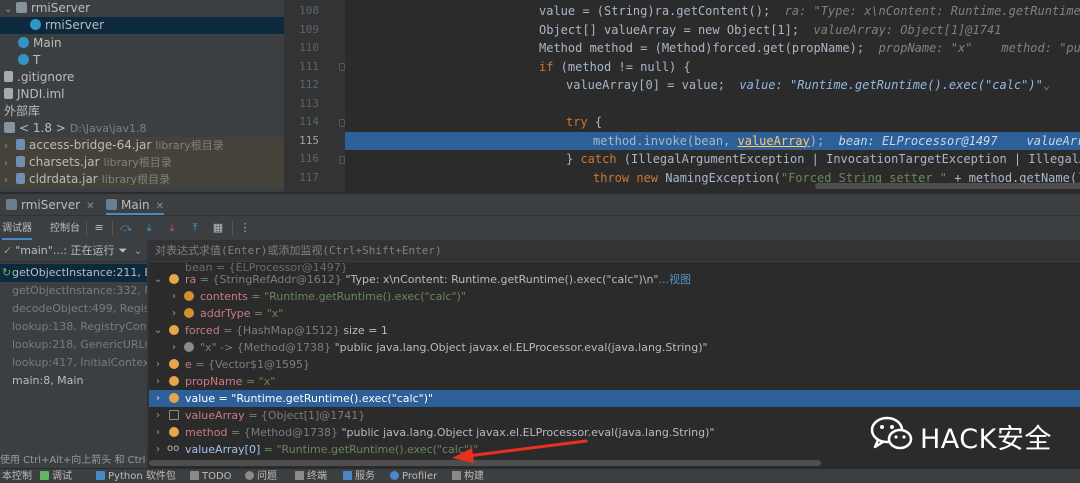  What do you see at coordinates (142, 128) in the screenshot?
I see `tree-item-jdk: < 1.8 > D:\Java\jav1.8` at bounding box center [142, 128].